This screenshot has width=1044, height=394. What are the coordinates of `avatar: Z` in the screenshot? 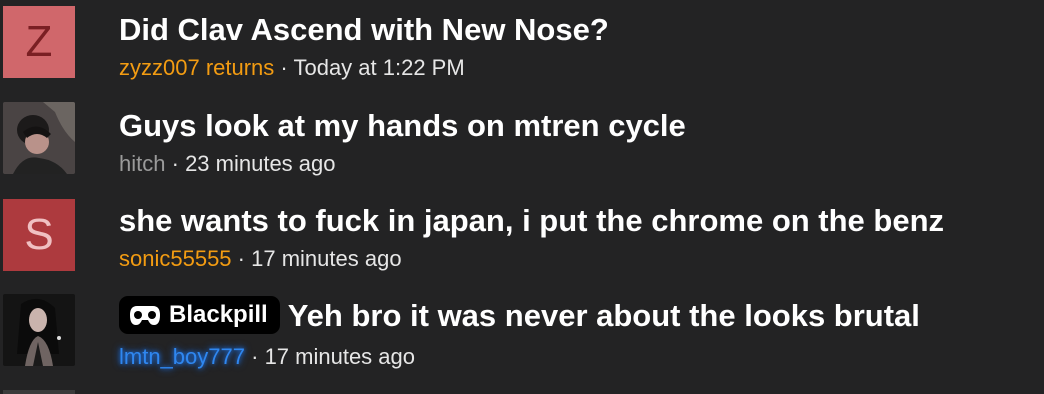 It's located at (39, 42).